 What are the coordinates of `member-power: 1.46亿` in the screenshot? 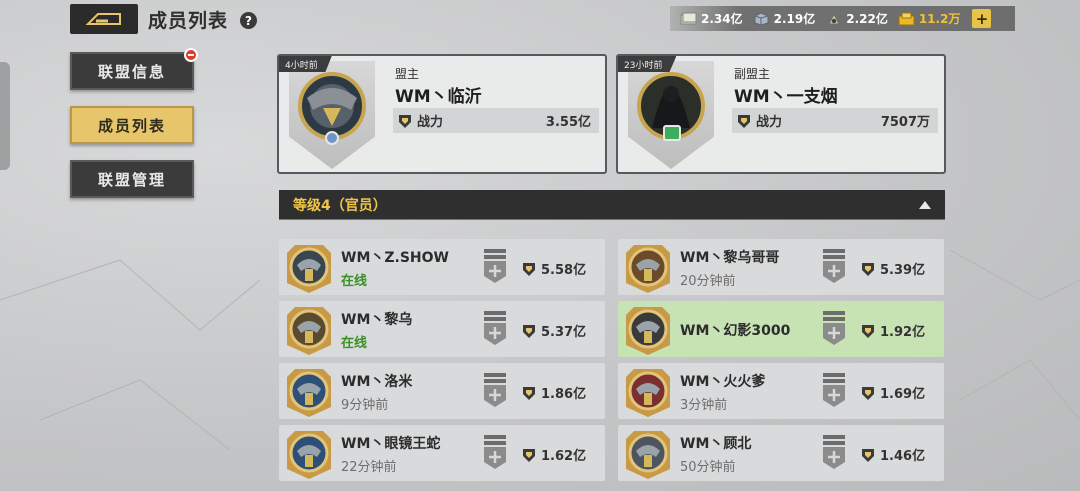 It's located at (892, 454).